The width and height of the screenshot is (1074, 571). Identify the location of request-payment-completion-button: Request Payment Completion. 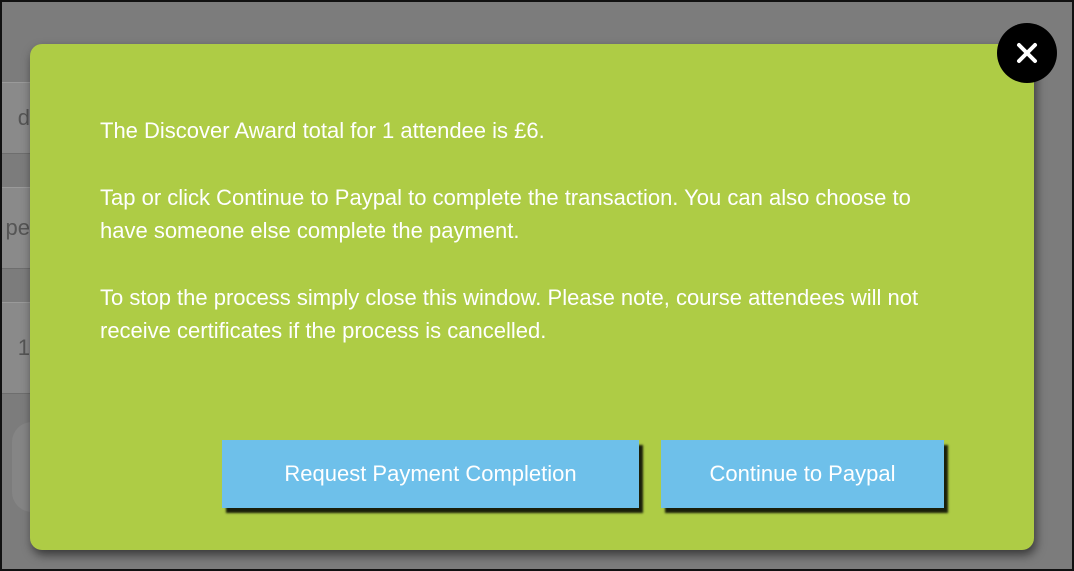
(430, 474).